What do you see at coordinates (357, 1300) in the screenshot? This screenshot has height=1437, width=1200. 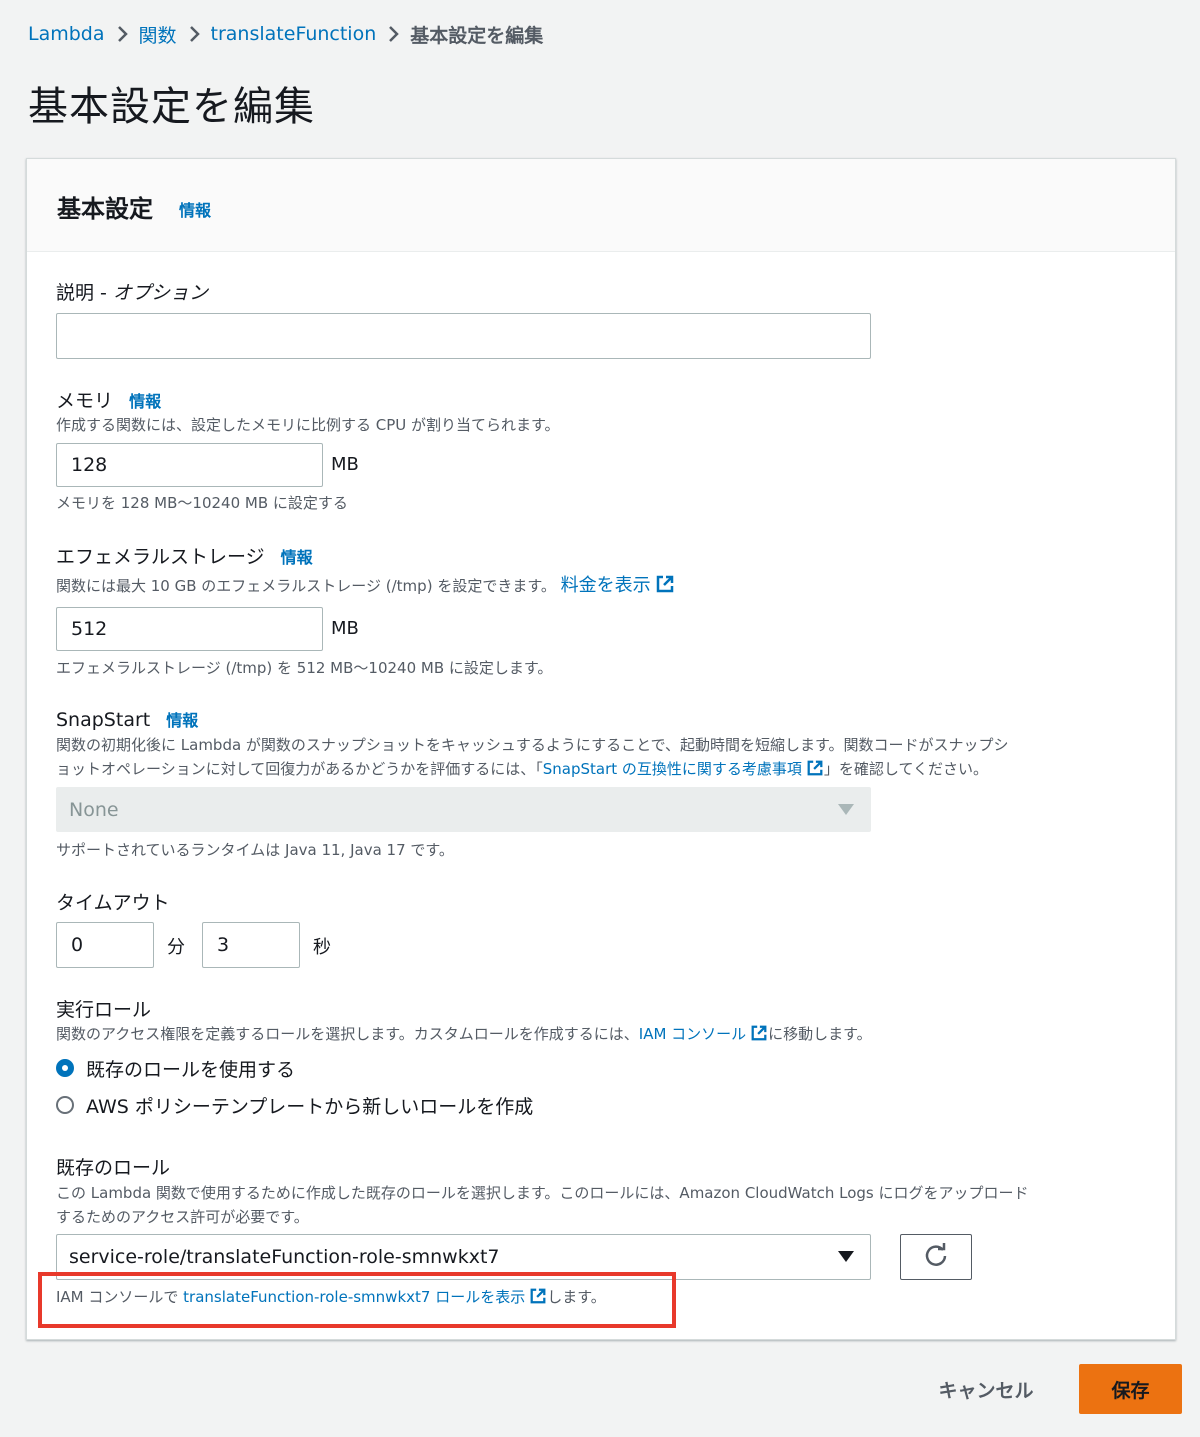 I see `highlight-annotation-box` at bounding box center [357, 1300].